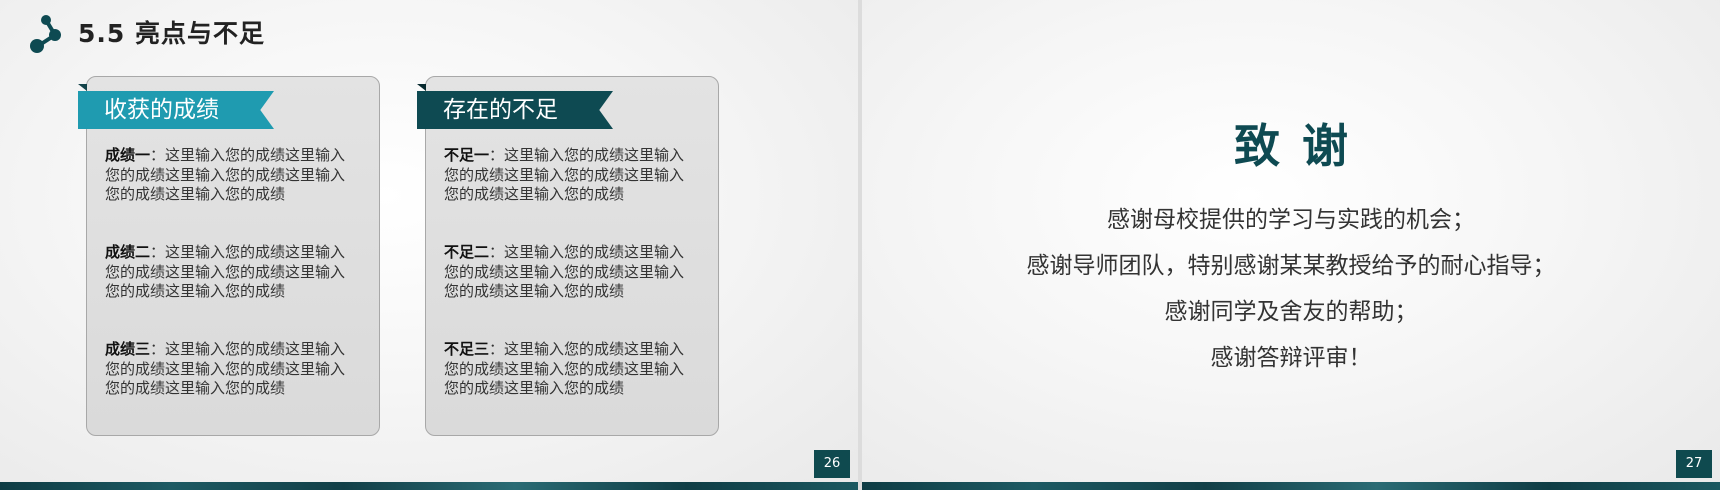 Image resolution: width=1720 pixels, height=490 pixels. I want to click on lacks-item-2-label: 不足二, so click(467, 252).